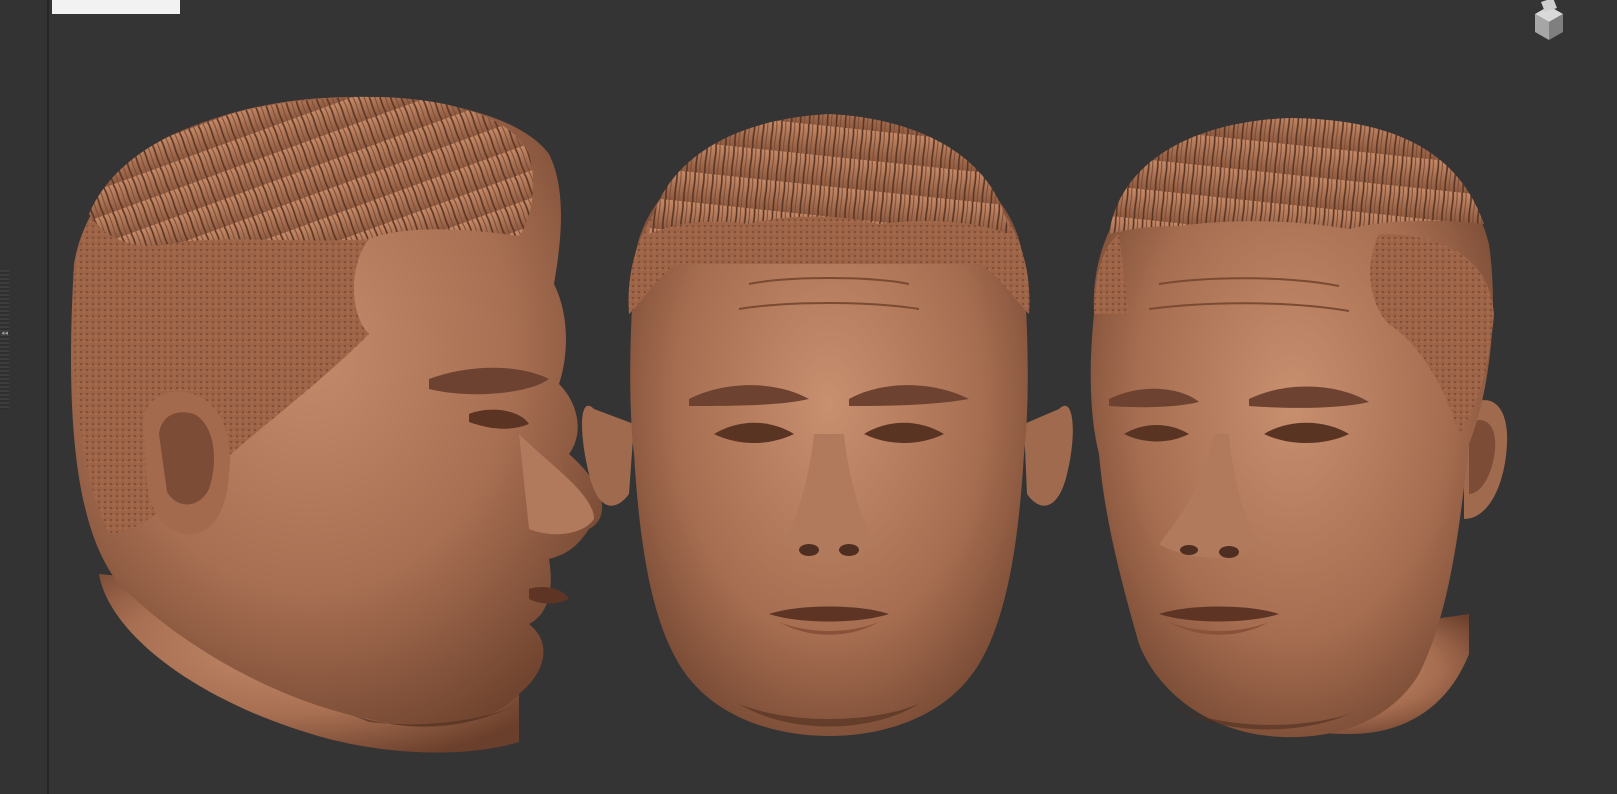 Image resolution: width=1617 pixels, height=794 pixels. What do you see at coordinates (4, 340) in the screenshot?
I see `rail-resize-handle` at bounding box center [4, 340].